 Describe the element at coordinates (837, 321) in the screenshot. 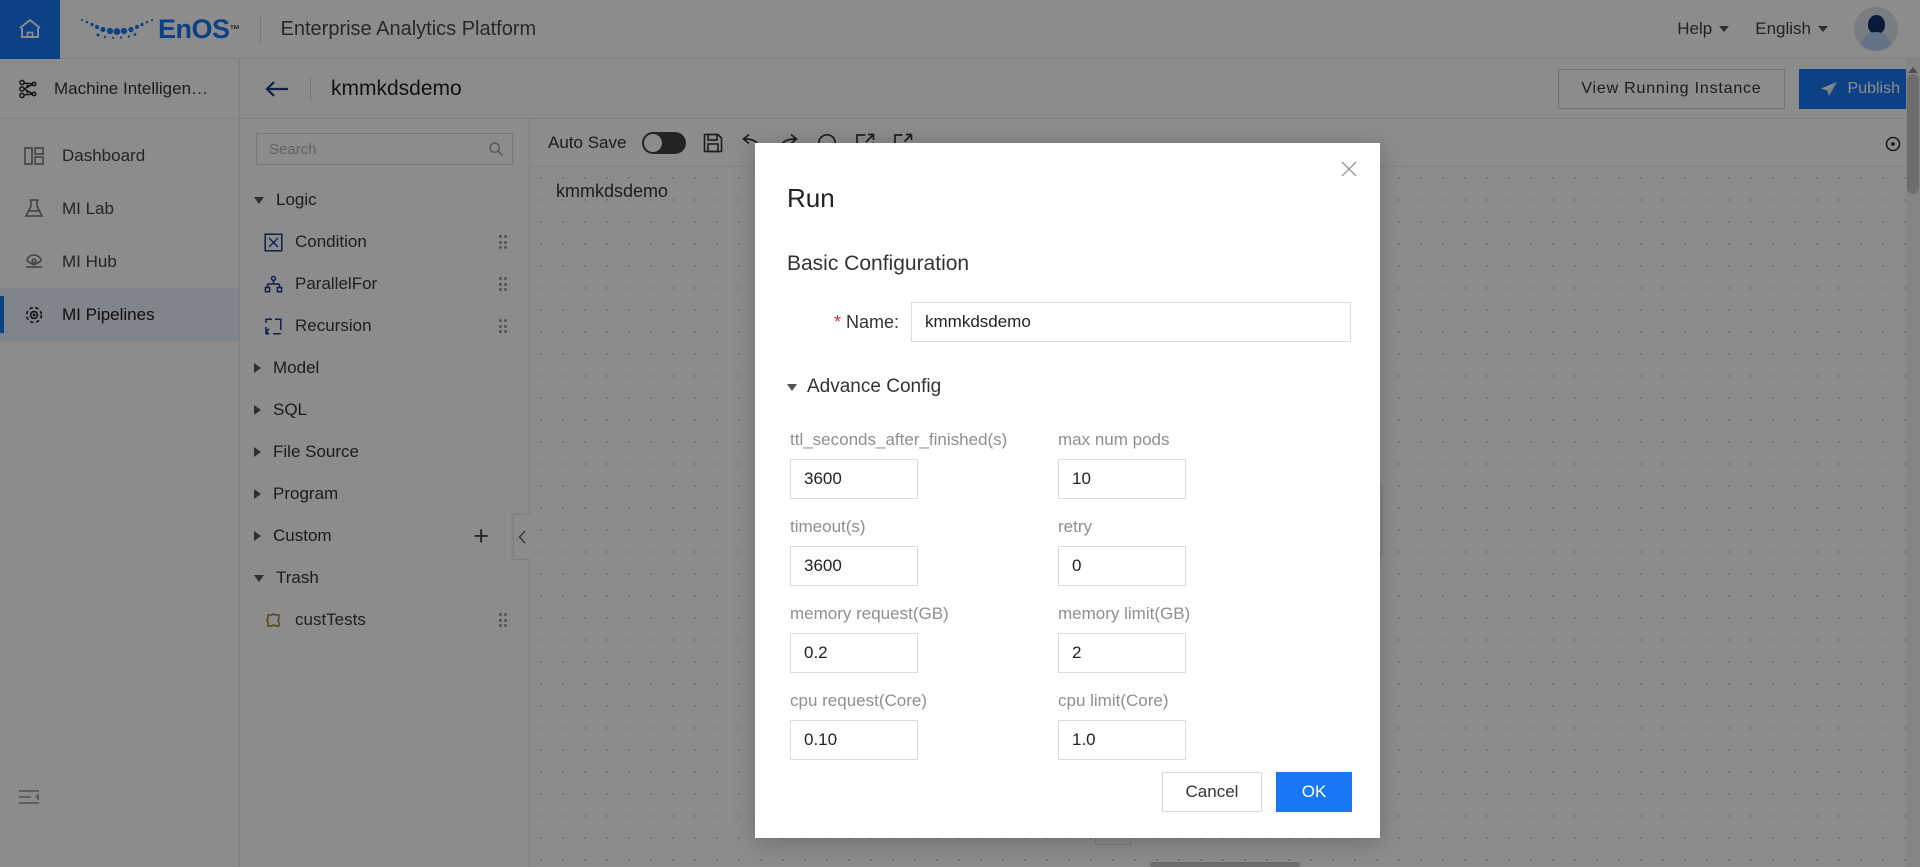

I see `required-marker: *` at that location.